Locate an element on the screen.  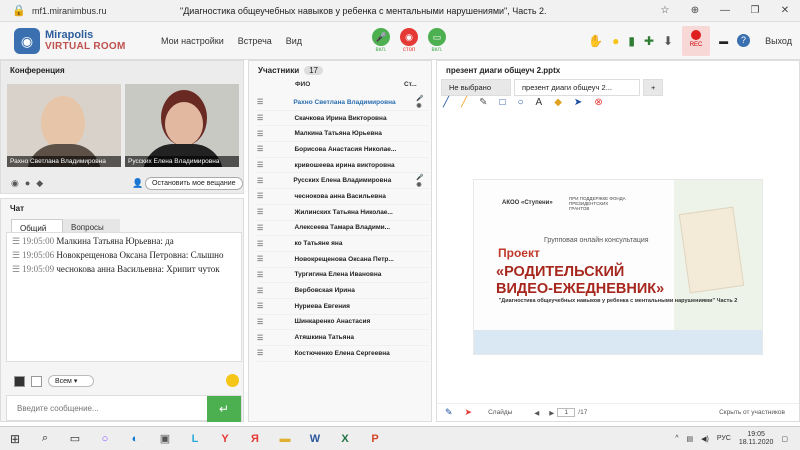
network-icon: ▤ is located at coordinates (689, 439).